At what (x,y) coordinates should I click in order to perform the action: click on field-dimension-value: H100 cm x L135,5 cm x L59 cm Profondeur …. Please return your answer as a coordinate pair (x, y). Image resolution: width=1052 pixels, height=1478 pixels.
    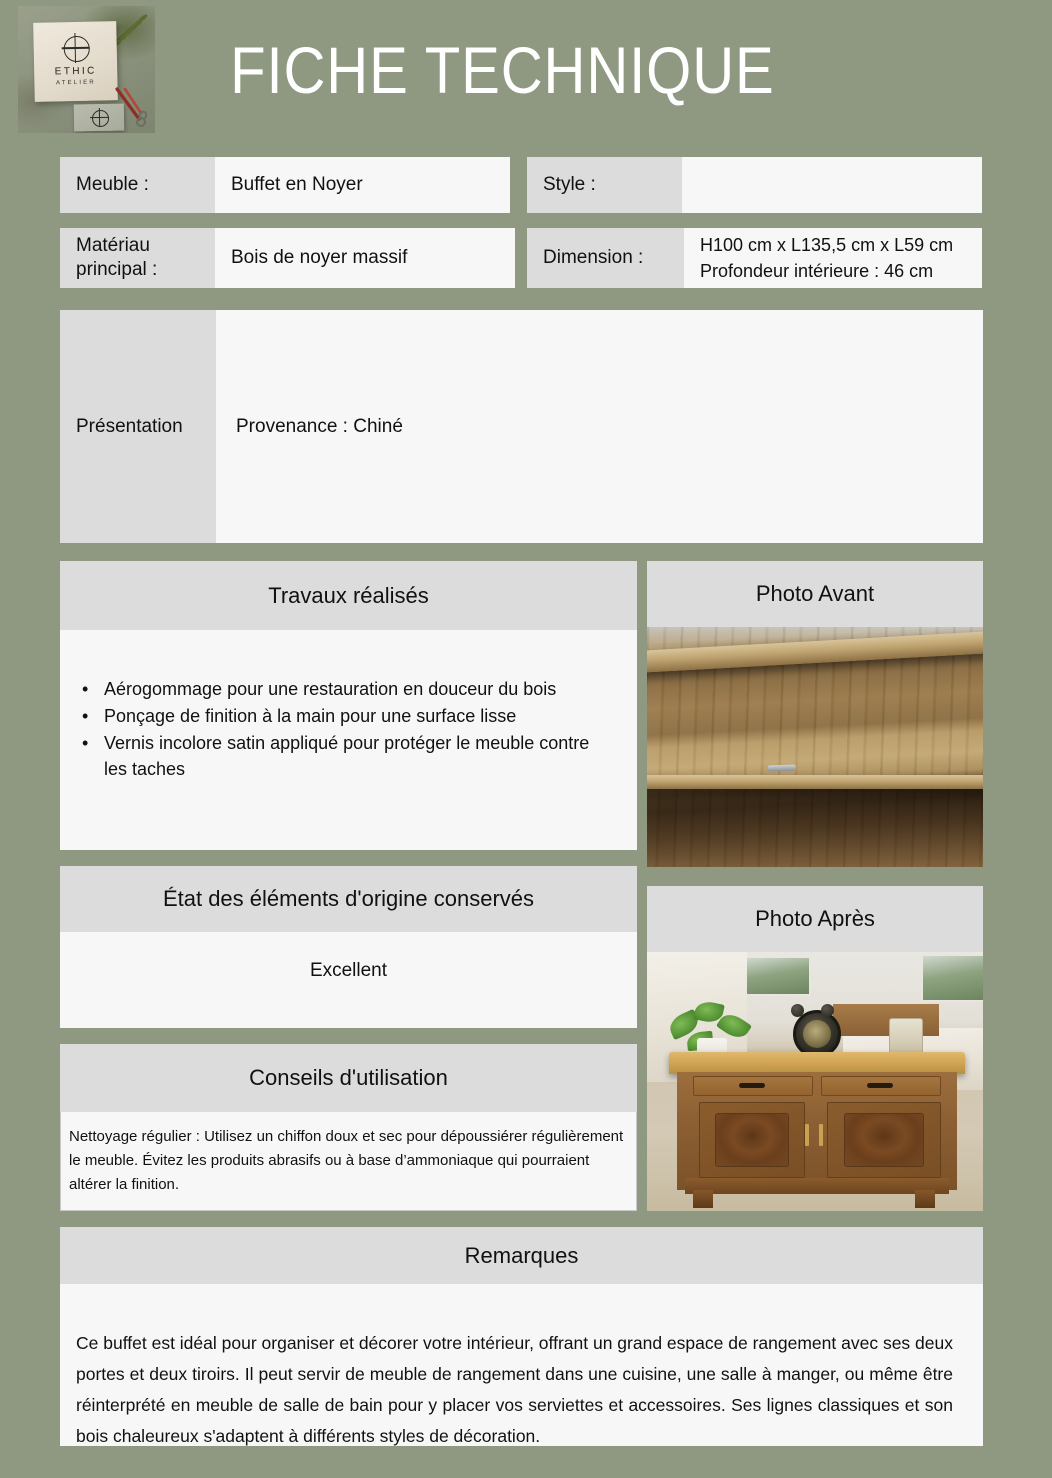
    Looking at the image, I should click on (833, 258).